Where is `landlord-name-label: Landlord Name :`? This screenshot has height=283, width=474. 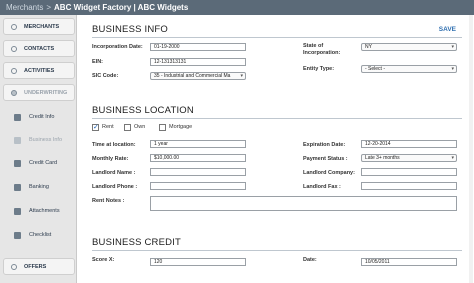
landlord-name-label: Landlord Name : is located at coordinates (114, 173).